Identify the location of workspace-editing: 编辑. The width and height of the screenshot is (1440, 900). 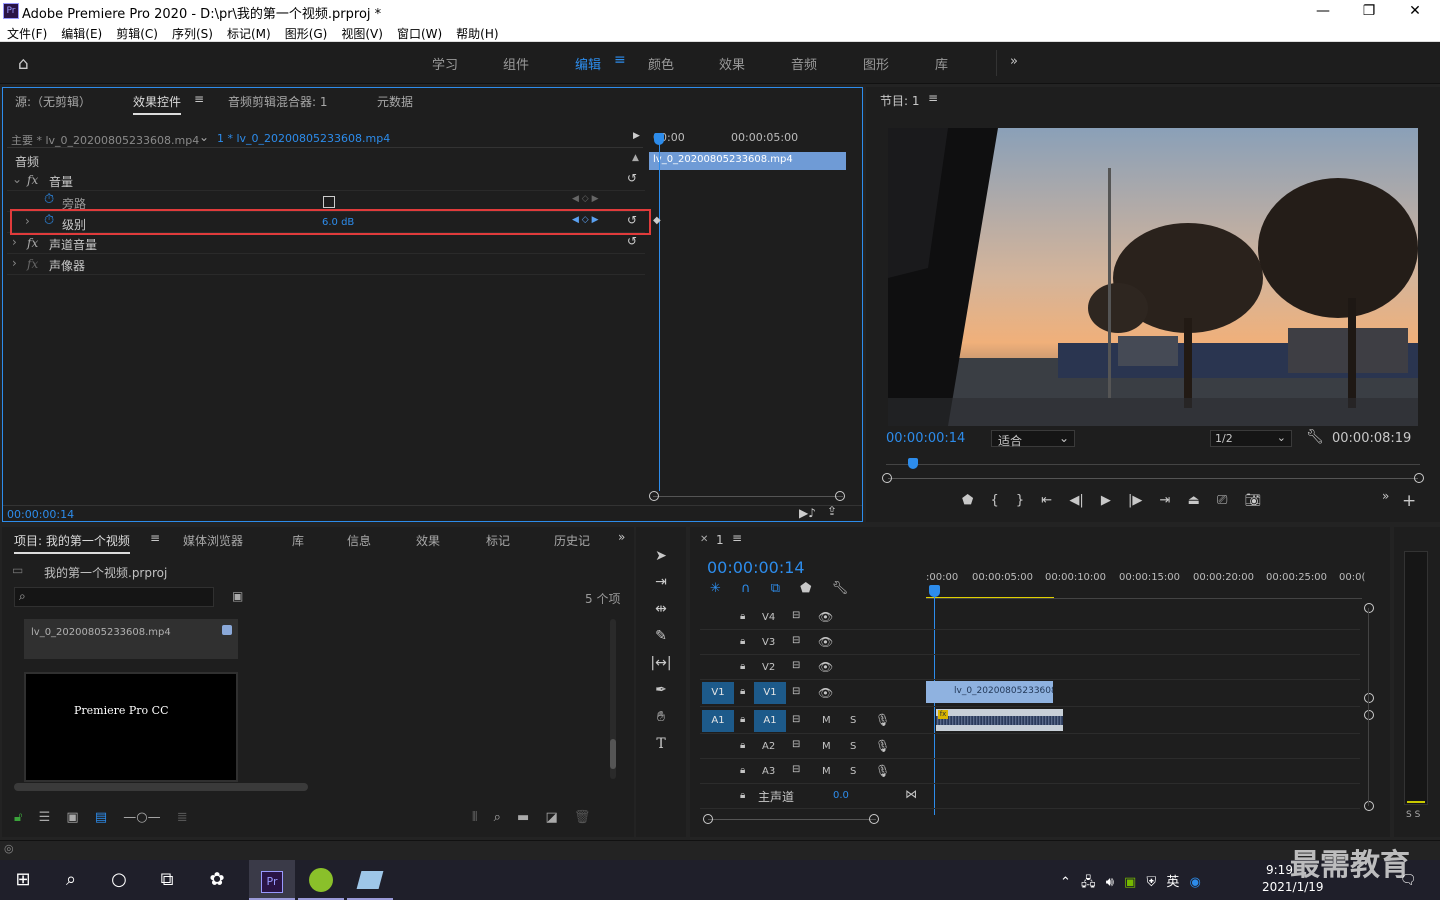
(588, 63).